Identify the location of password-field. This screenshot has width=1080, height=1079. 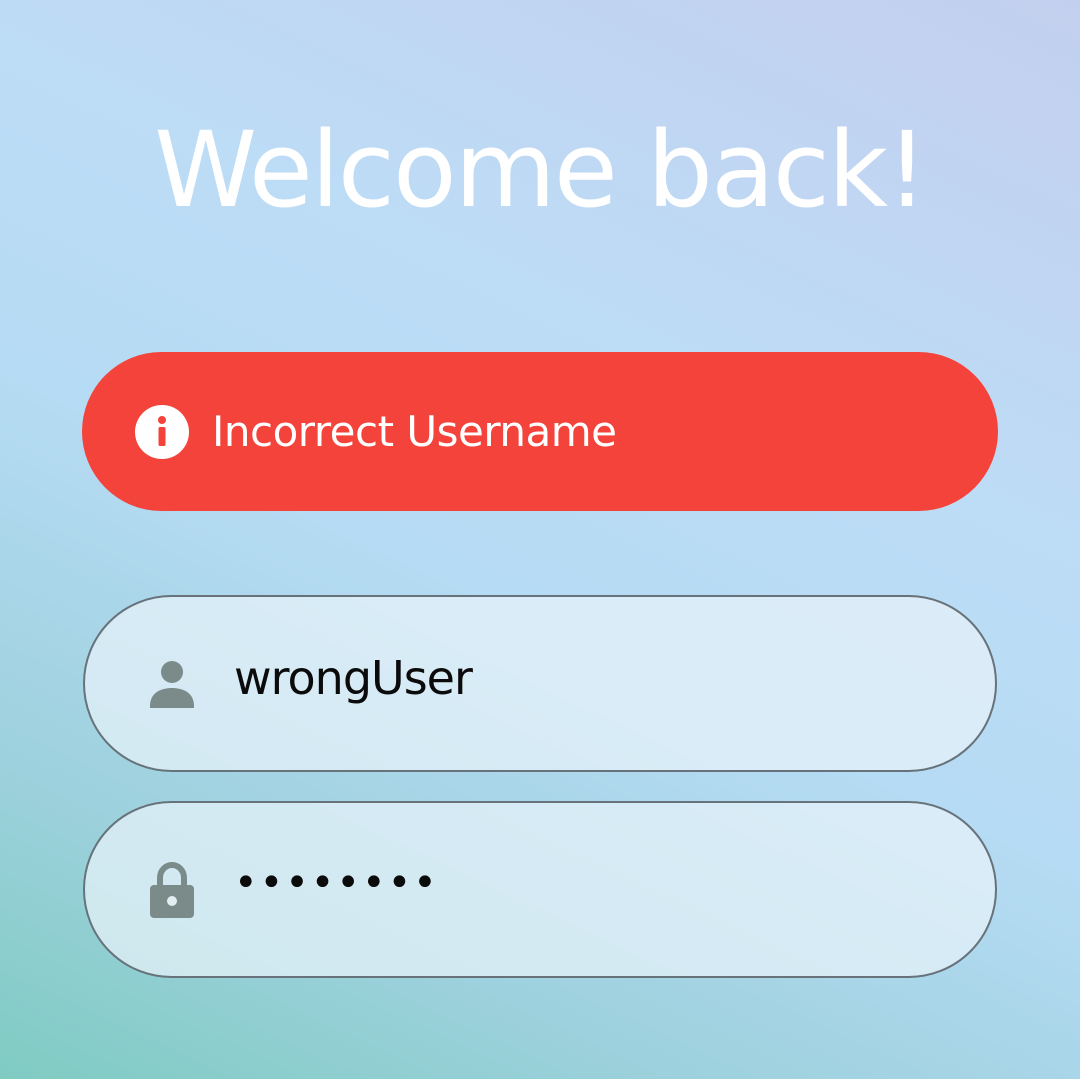
(540, 889).